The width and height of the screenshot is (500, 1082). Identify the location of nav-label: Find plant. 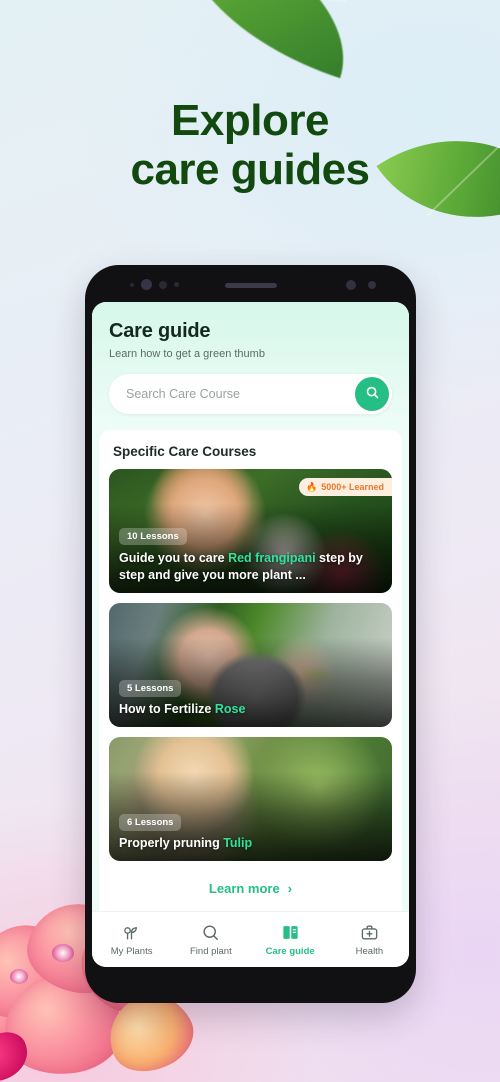
(211, 951).